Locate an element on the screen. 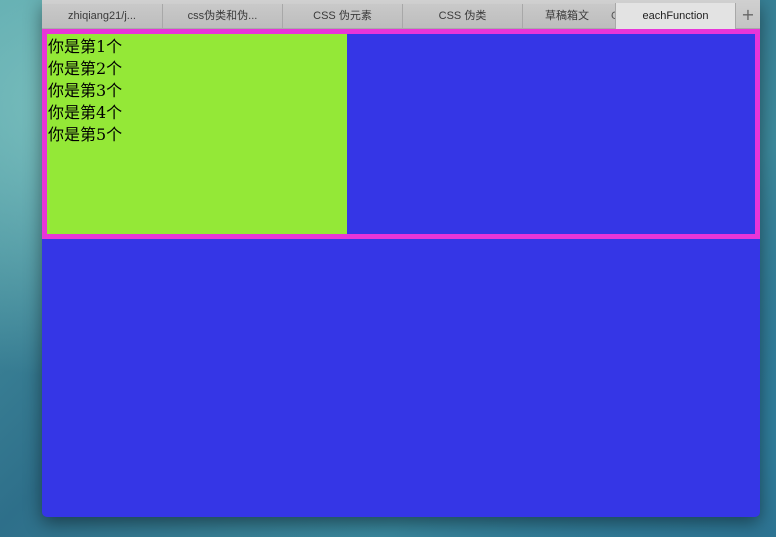 The width and height of the screenshot is (776, 537). tab-label: 草稿箱文 is located at coordinates (567, 16).